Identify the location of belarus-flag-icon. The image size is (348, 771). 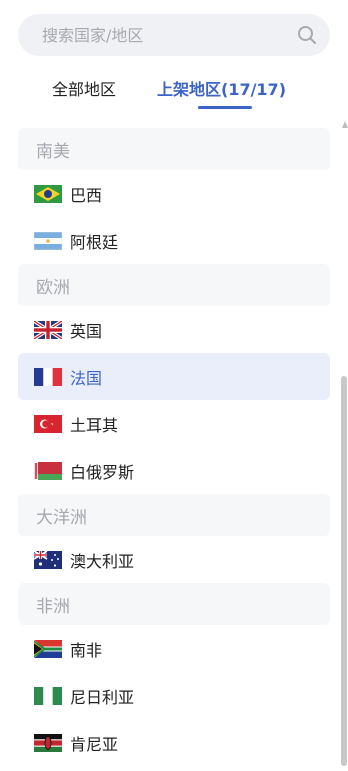
(48, 470).